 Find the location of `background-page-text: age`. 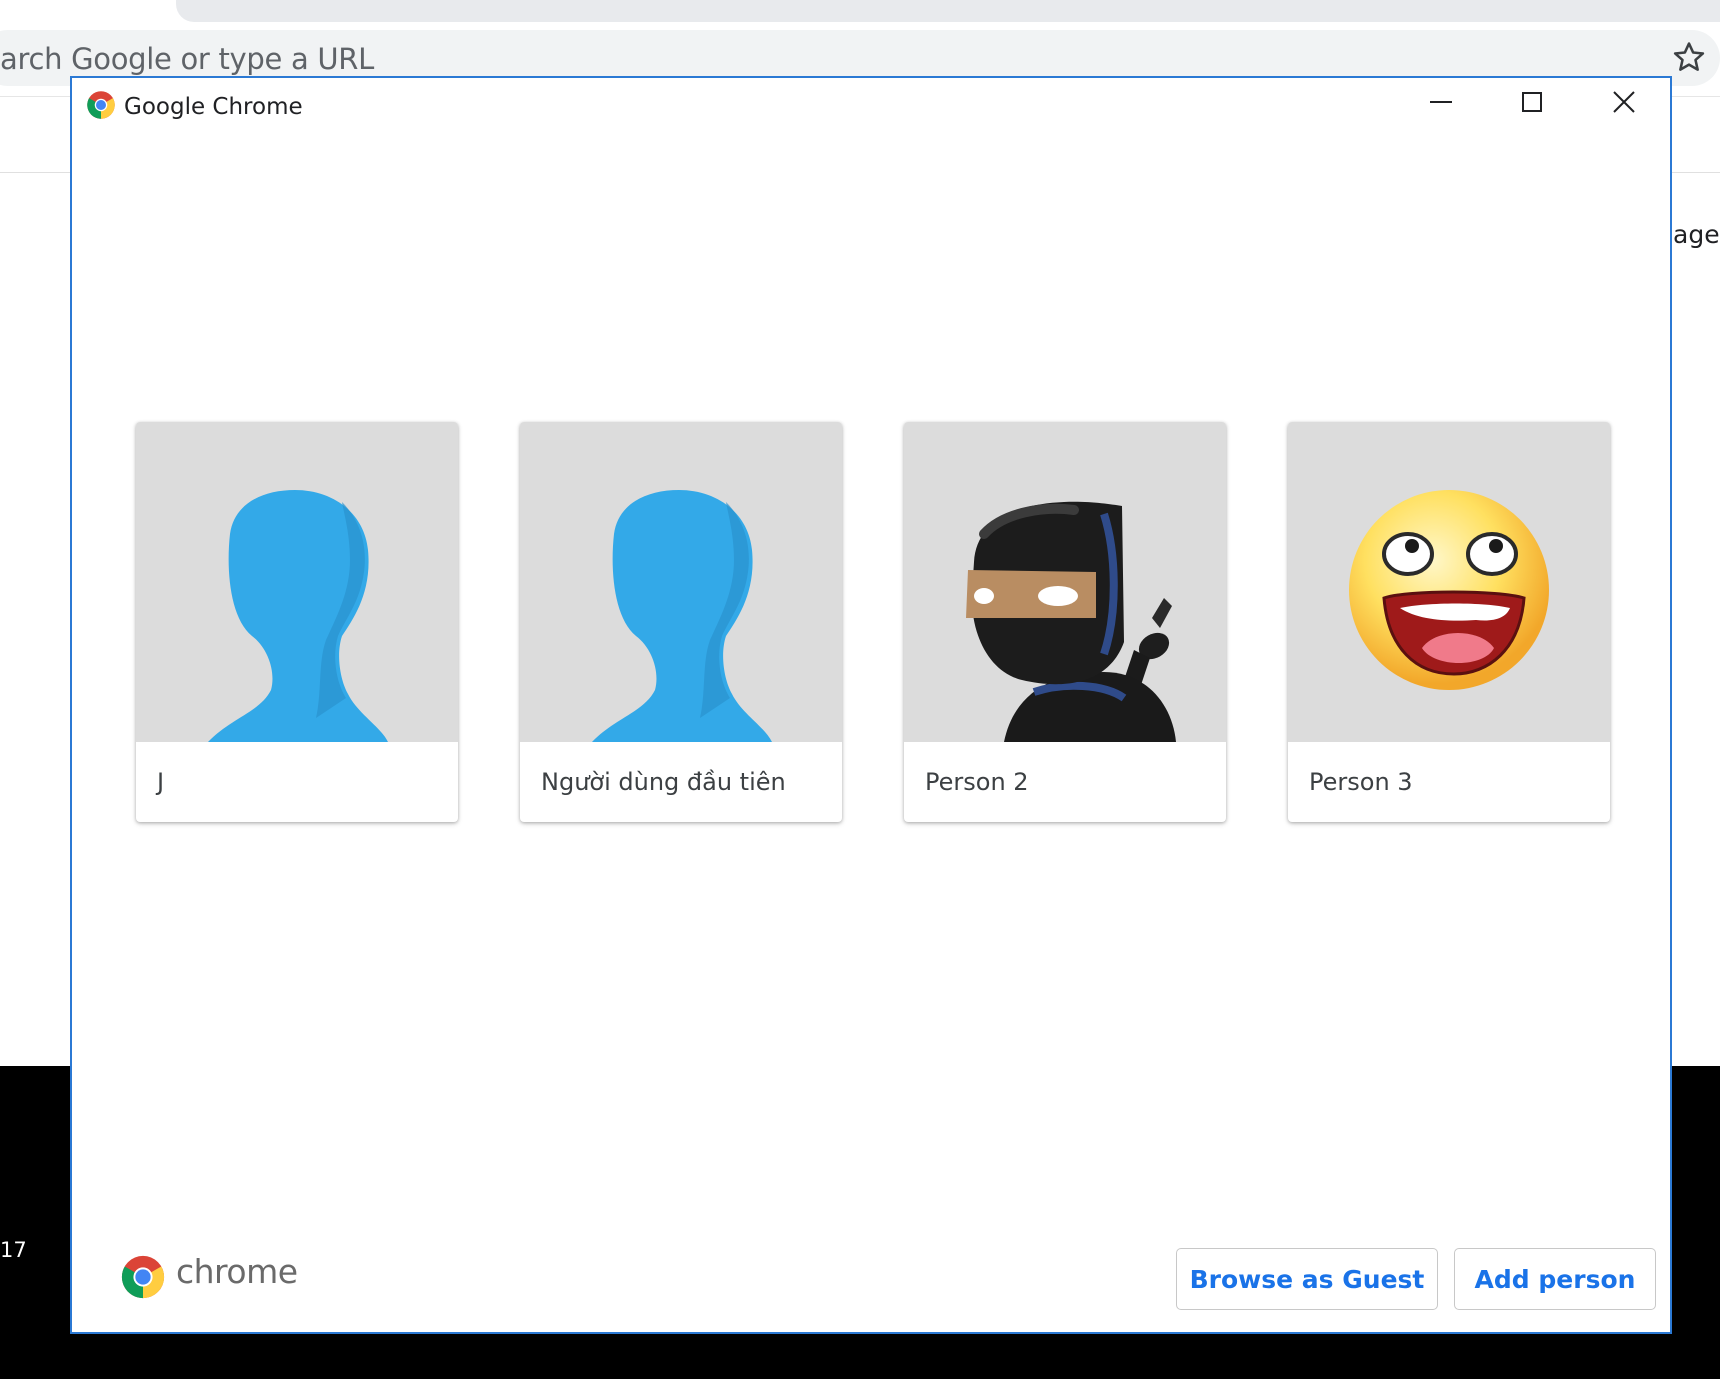

background-page-text: age is located at coordinates (1696, 234).